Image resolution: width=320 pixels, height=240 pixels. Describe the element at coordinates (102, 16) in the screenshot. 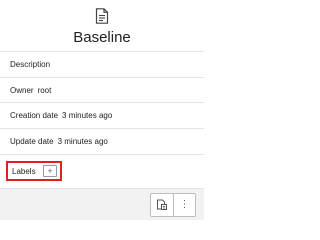

I see `document-icon` at that location.